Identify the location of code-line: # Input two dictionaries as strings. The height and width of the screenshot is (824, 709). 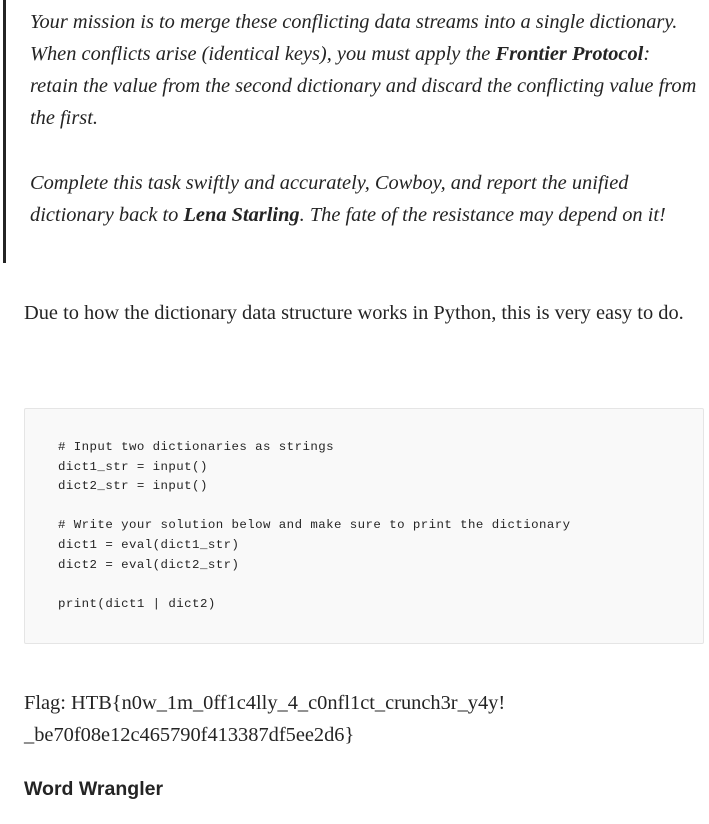
(196, 447).